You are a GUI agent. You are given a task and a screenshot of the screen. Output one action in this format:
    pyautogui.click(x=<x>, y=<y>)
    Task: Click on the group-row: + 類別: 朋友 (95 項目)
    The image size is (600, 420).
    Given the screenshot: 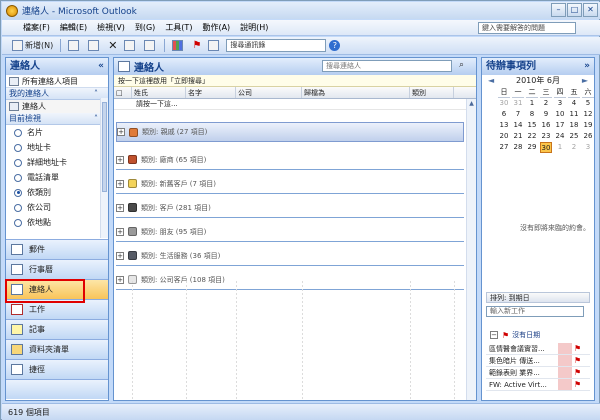 What is the action you would take?
    pyautogui.click(x=290, y=232)
    